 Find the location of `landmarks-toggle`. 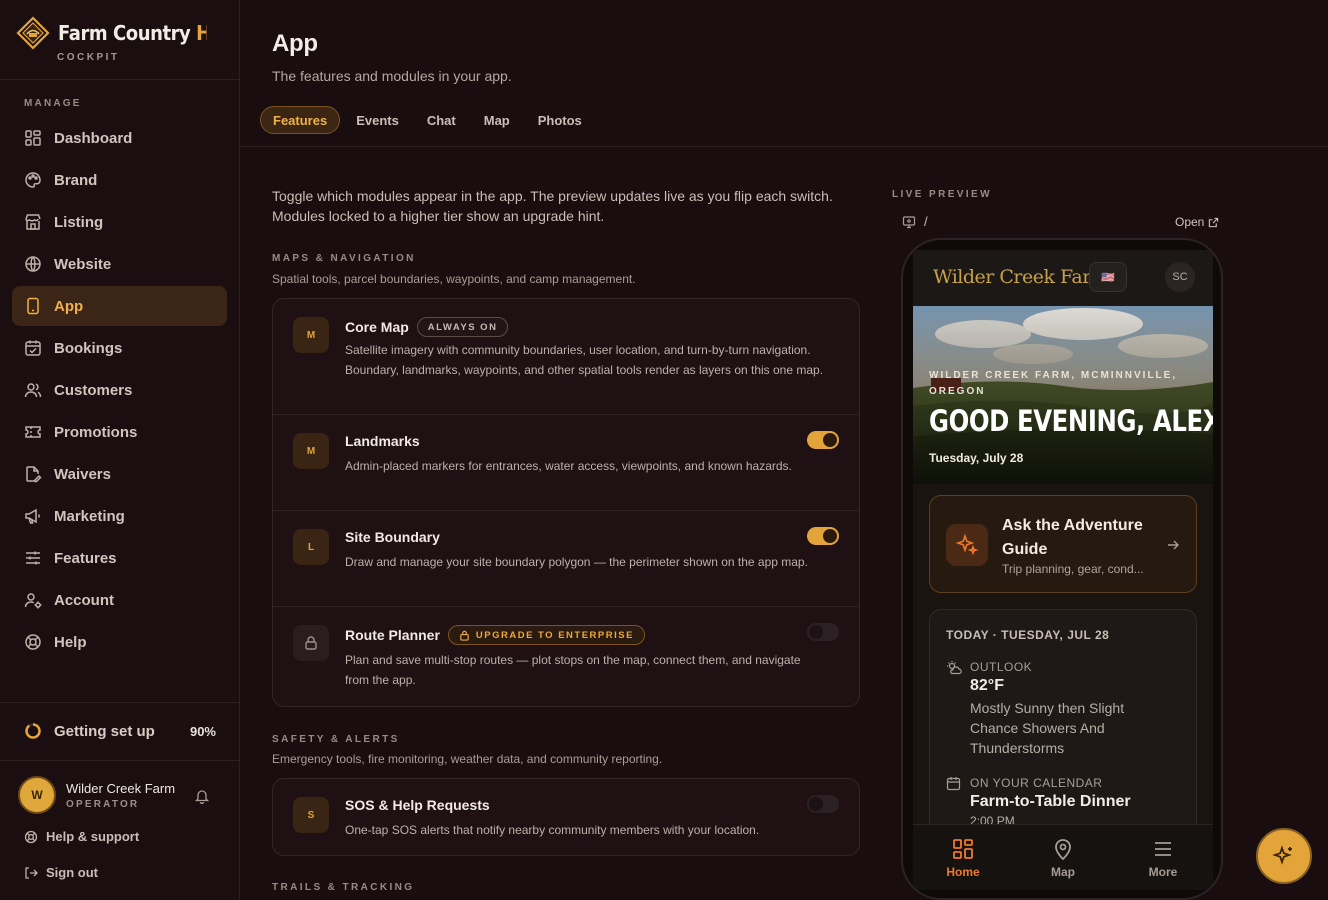

landmarks-toggle is located at coordinates (823, 440).